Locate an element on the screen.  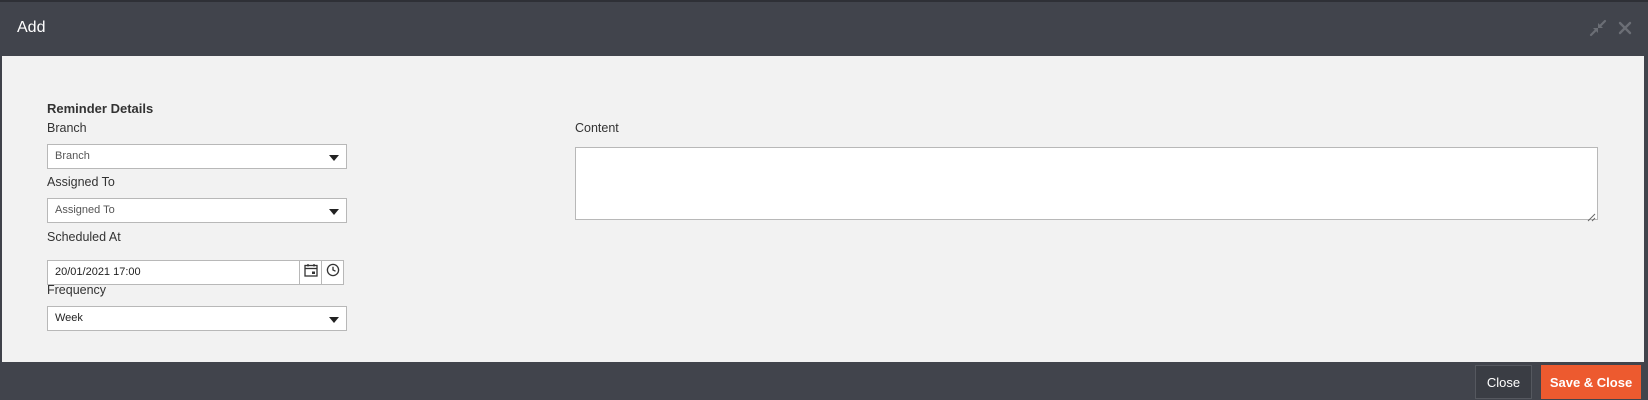
frequency-value: Week is located at coordinates (69, 318).